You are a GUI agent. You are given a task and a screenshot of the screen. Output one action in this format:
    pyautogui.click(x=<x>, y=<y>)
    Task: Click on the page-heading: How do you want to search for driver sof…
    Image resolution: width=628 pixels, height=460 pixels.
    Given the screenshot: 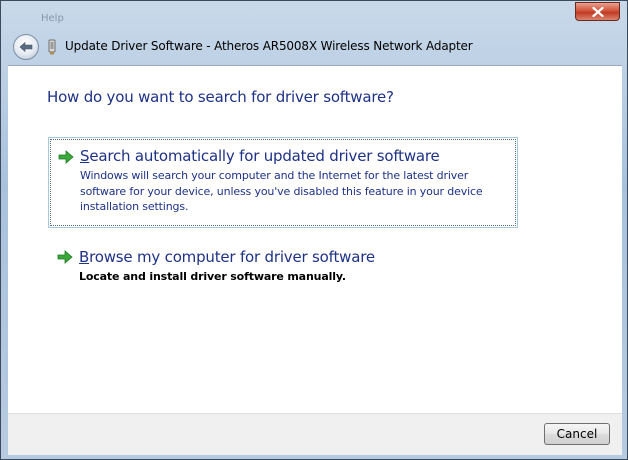 What is the action you would take?
    pyautogui.click(x=220, y=97)
    